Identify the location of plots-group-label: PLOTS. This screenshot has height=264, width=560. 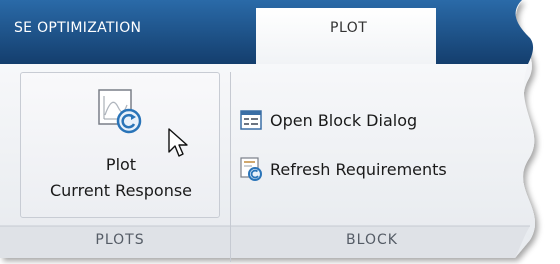
(120, 240).